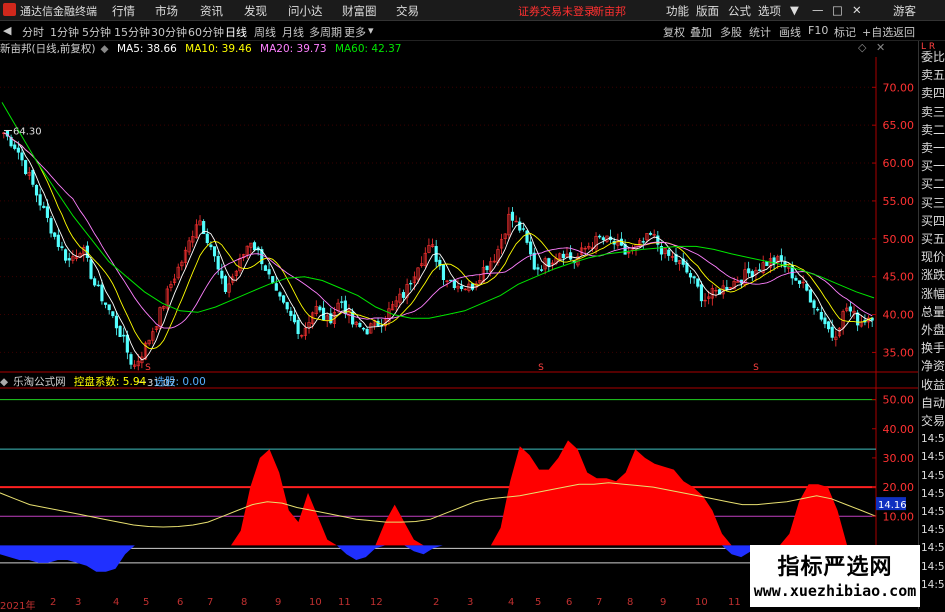 This screenshot has width=945, height=612. What do you see at coordinates (470, 602) in the screenshot?
I see `x-tick-label: 3` at bounding box center [470, 602].